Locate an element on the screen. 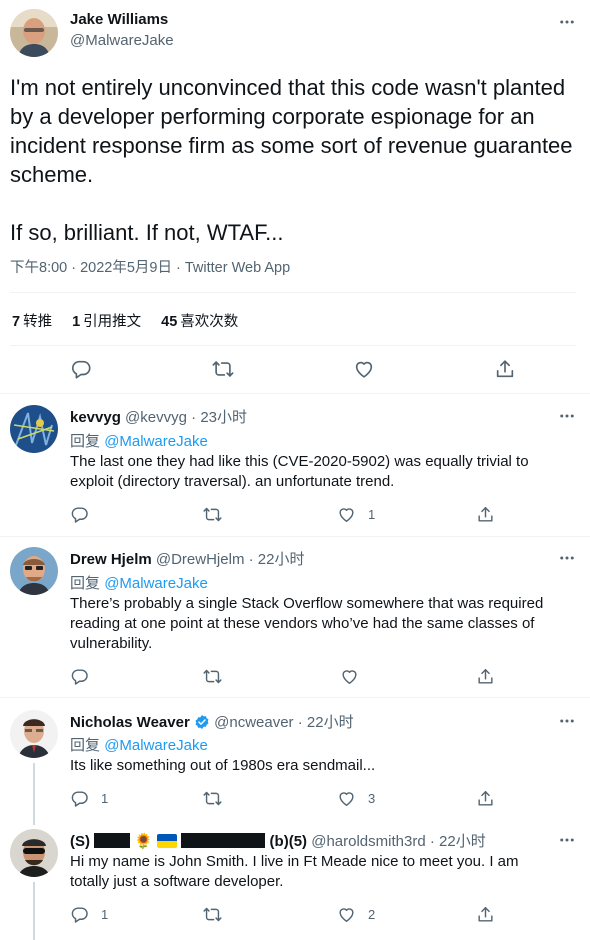  likes-stat: 45 喜欢次数 is located at coordinates (199, 320).